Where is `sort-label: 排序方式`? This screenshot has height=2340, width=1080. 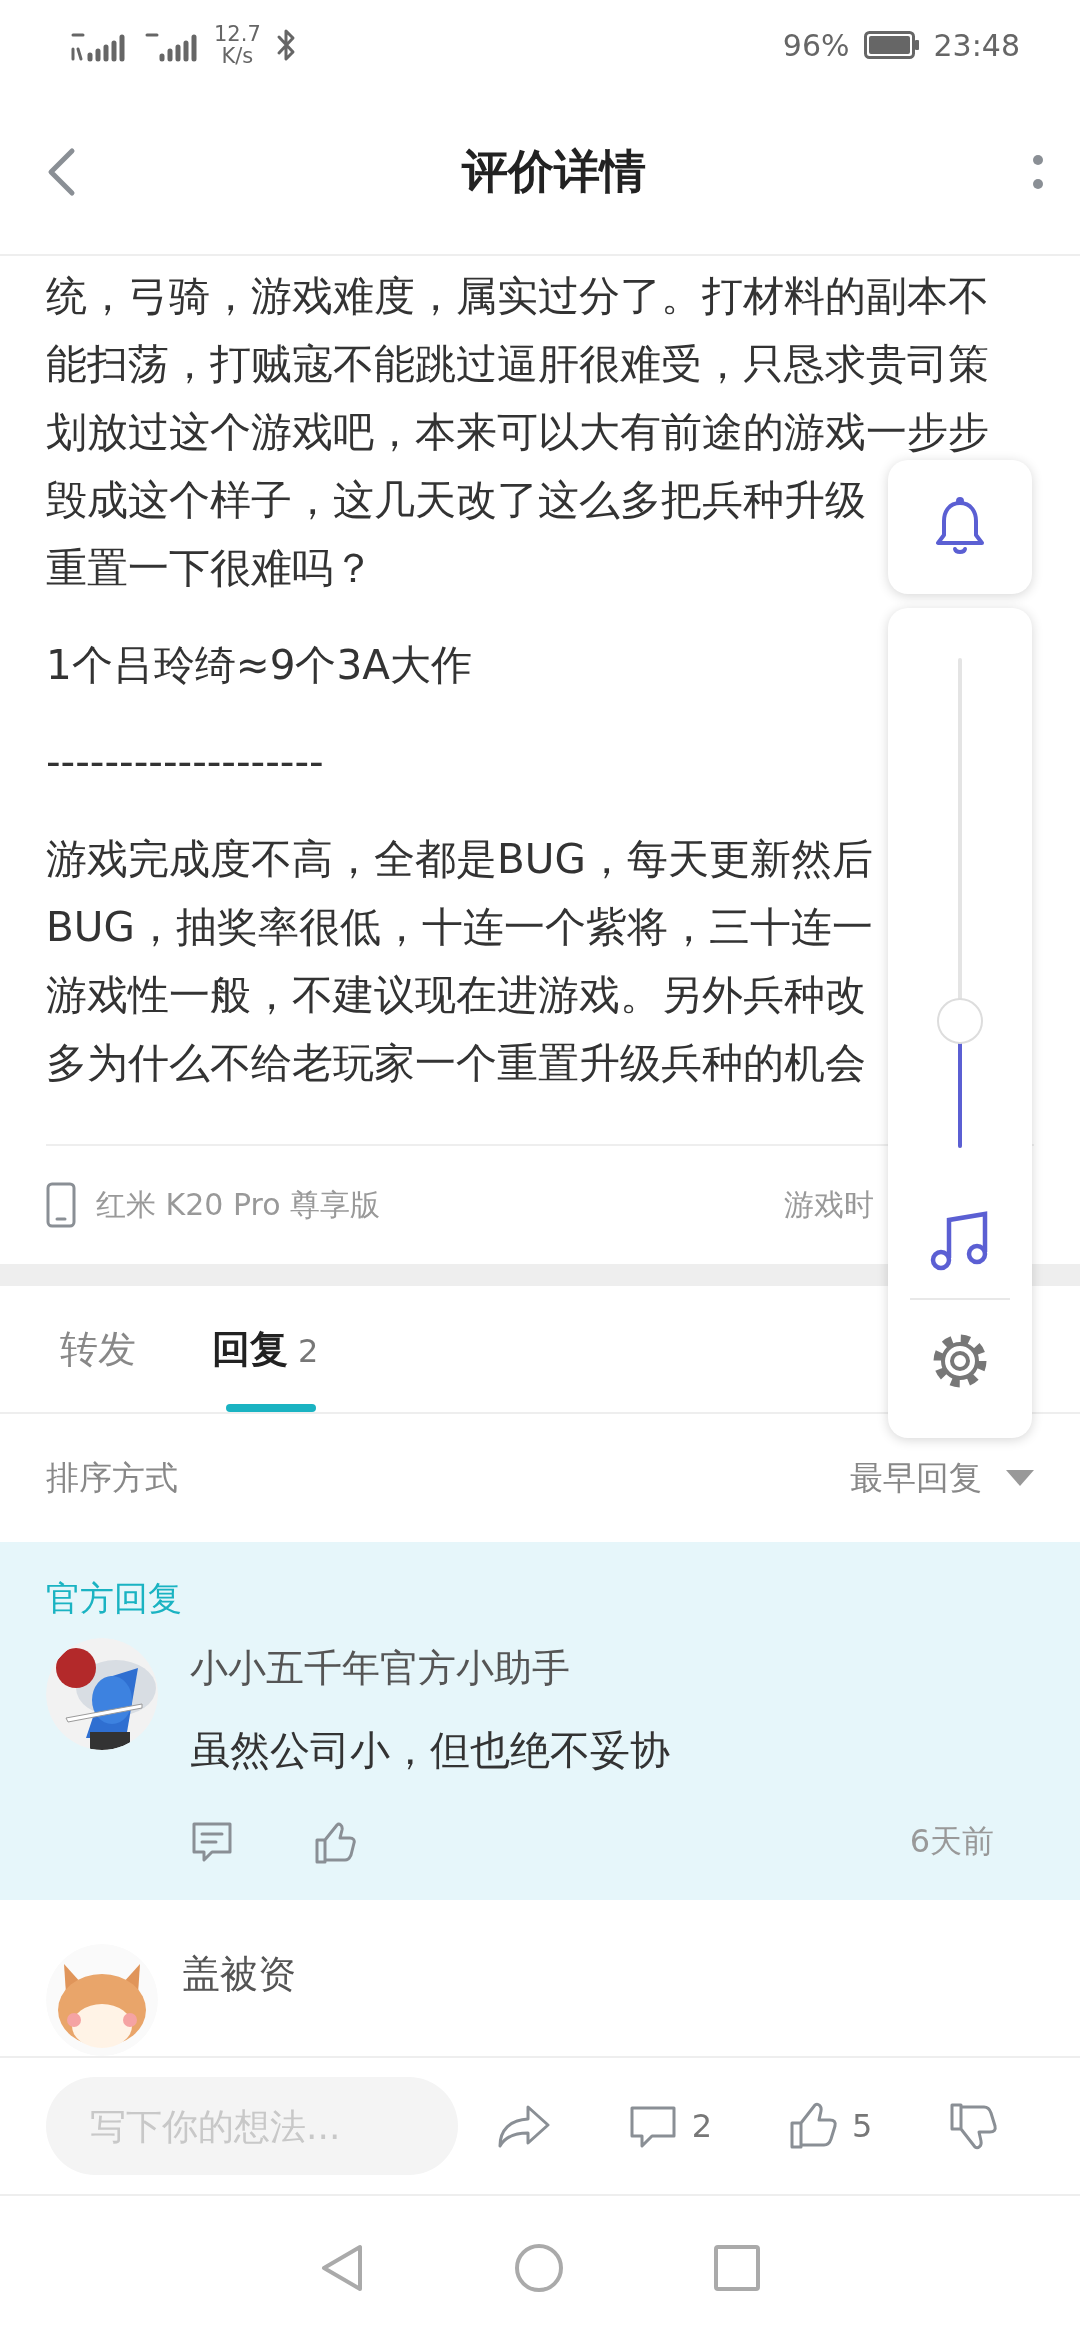 sort-label: 排序方式 is located at coordinates (112, 1477).